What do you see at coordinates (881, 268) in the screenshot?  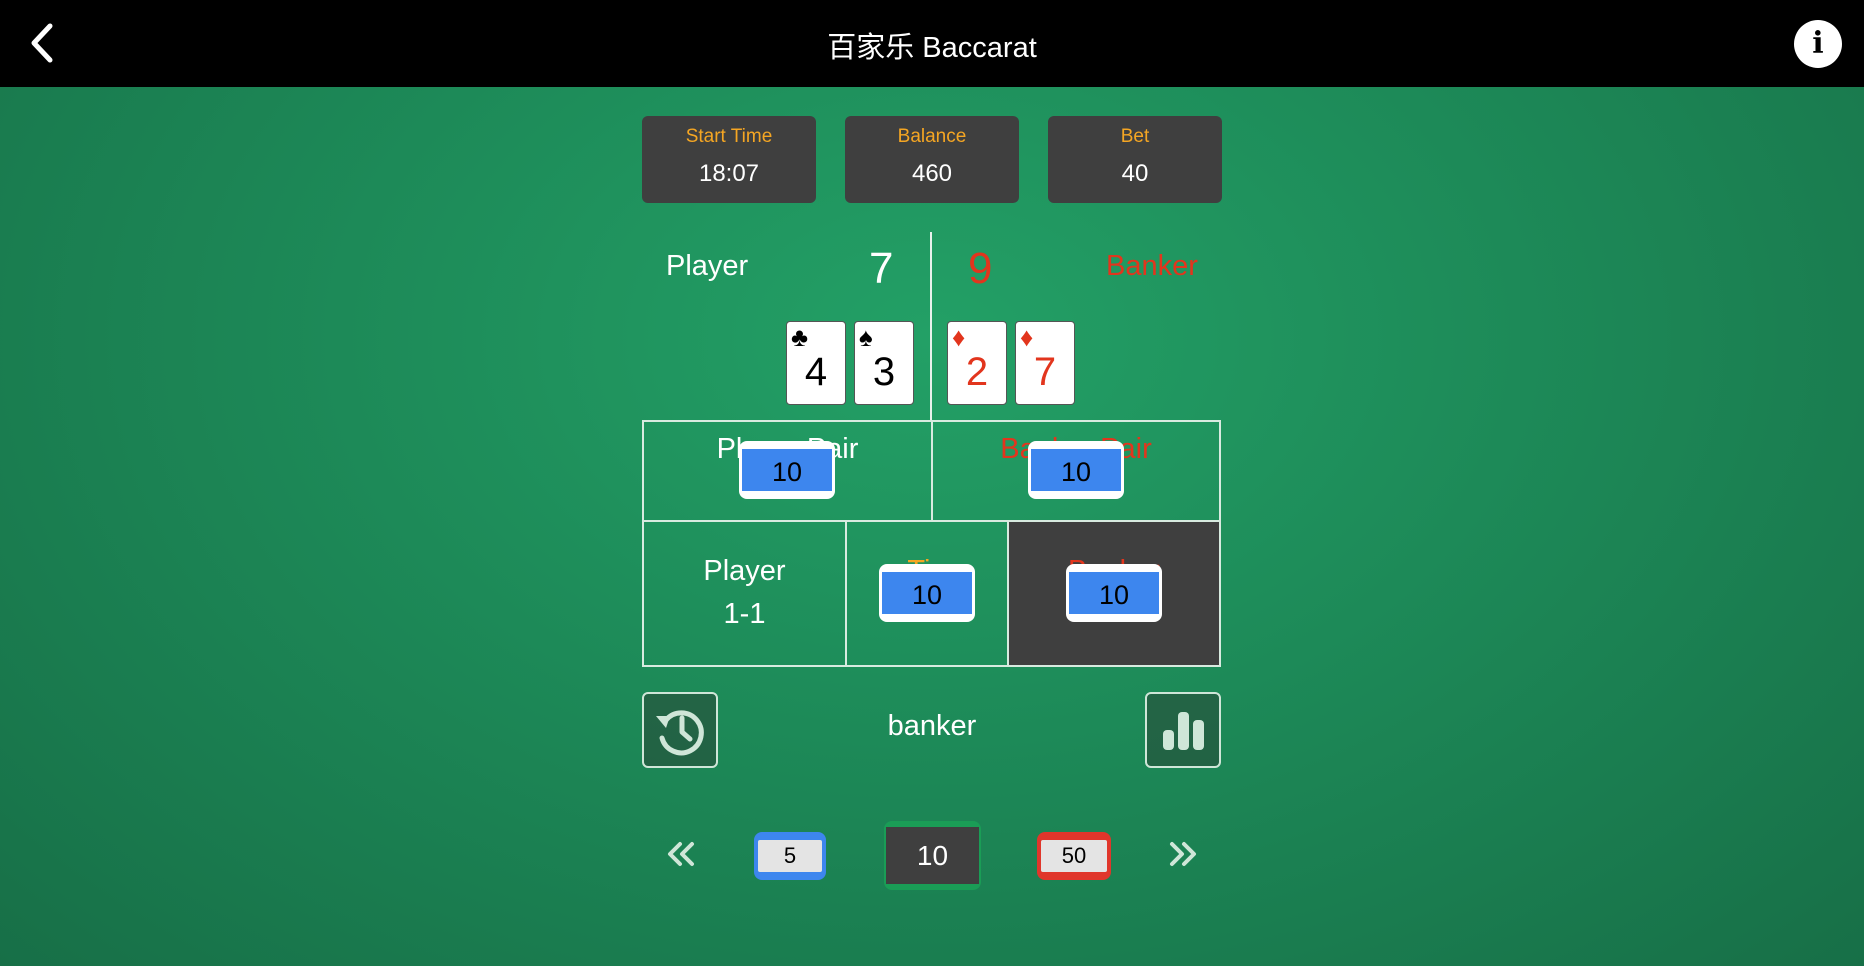 I see `player-score: 7` at bounding box center [881, 268].